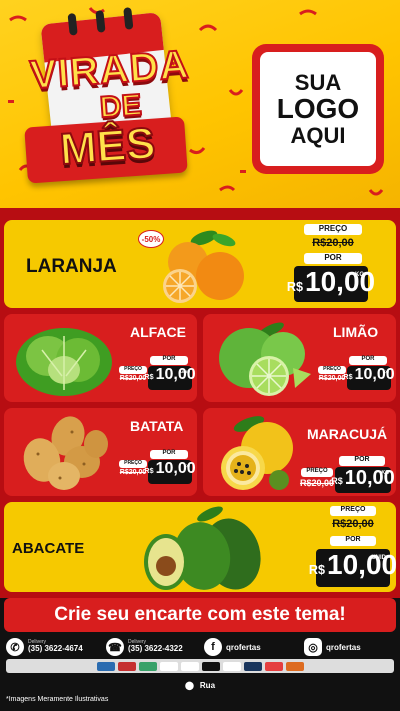  Describe the element at coordinates (347, 434) in the screenshot. I see `product-name: MARACUJÁ` at that location.